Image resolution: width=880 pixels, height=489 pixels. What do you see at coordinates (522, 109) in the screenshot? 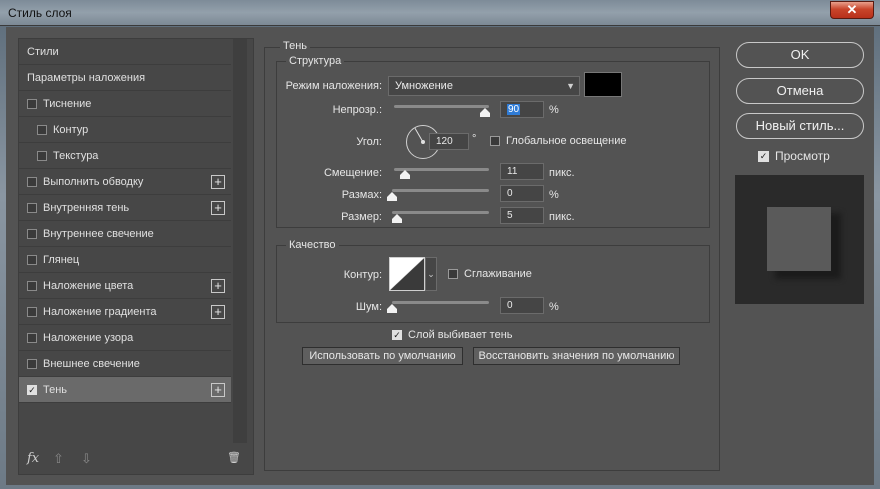
I see `opacity-input: 90` at bounding box center [522, 109].